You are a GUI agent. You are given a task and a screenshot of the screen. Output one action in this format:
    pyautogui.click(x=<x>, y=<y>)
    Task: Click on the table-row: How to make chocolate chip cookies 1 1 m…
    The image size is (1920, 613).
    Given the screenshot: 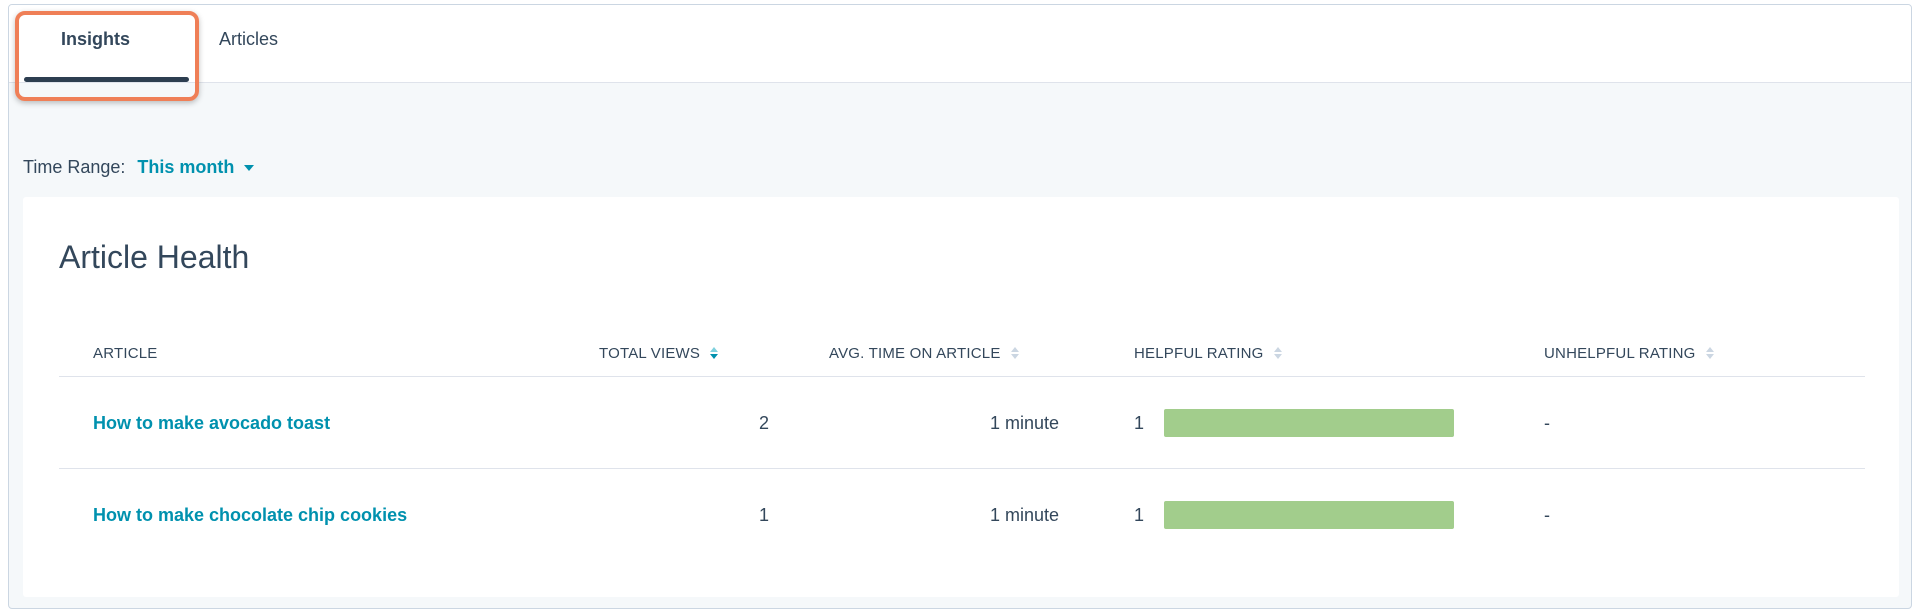 What is the action you would take?
    pyautogui.click(x=962, y=515)
    